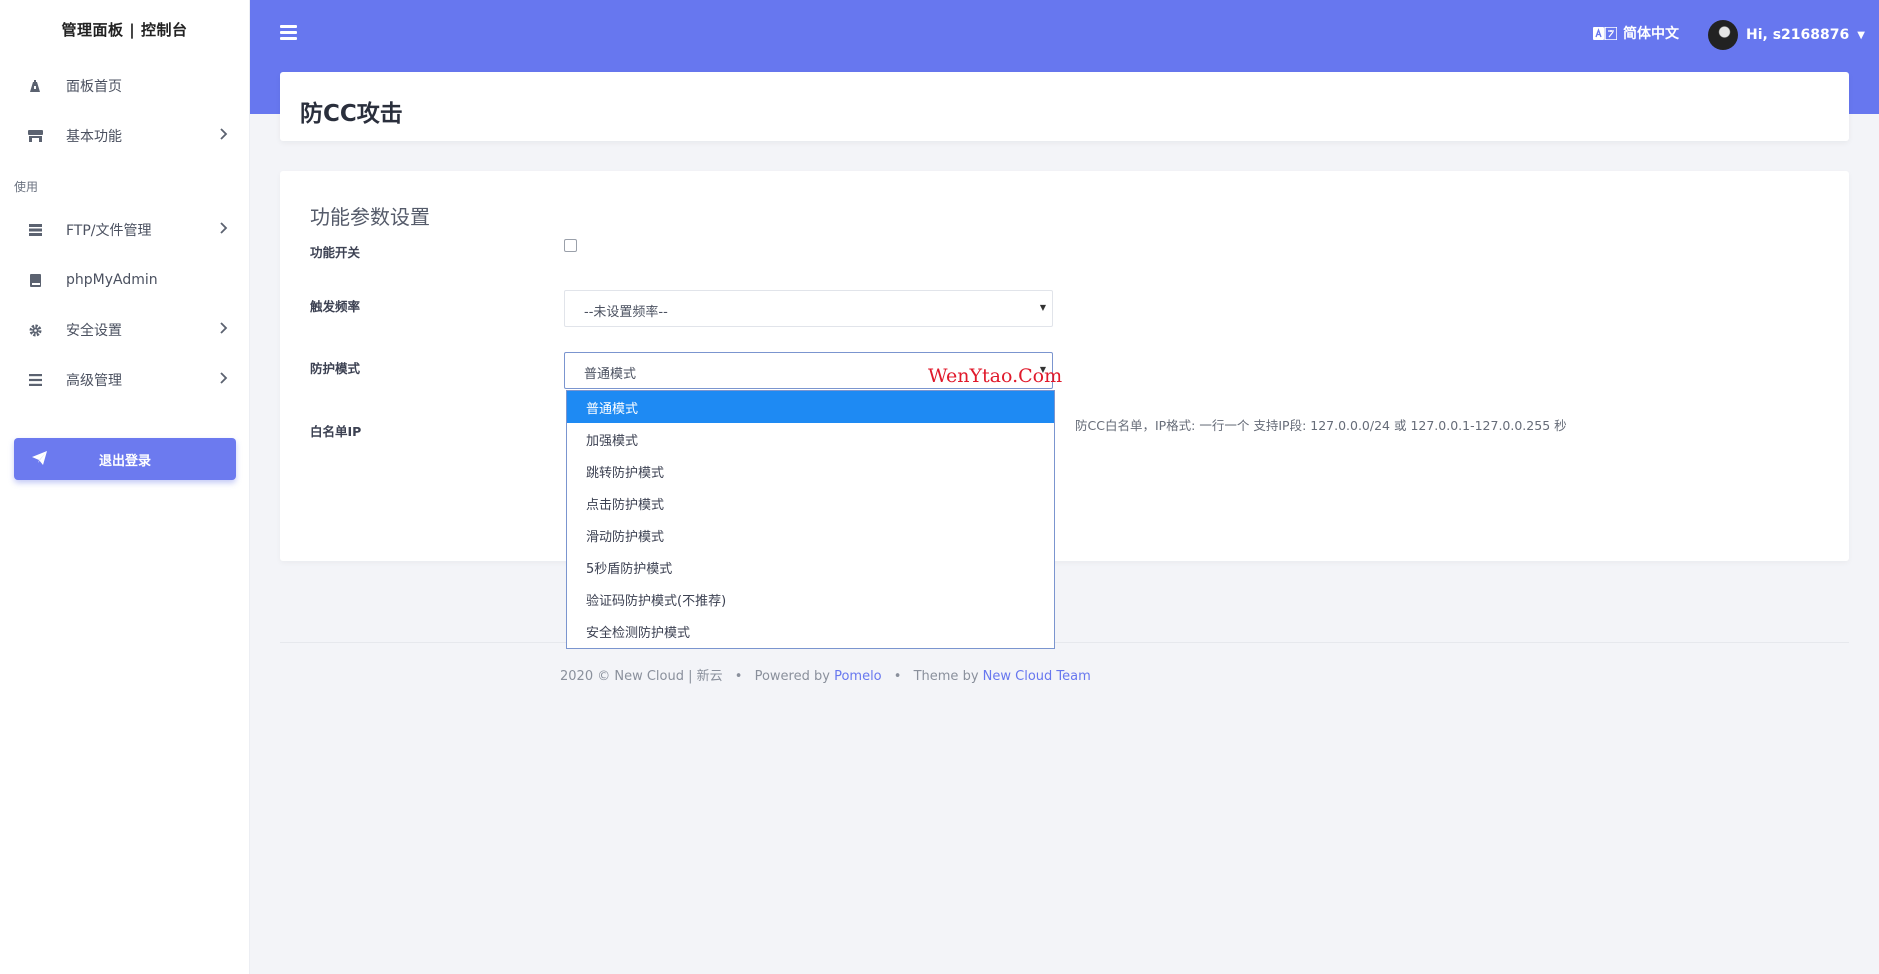 The height and width of the screenshot is (974, 1879). What do you see at coordinates (125, 136) in the screenshot?
I see `sidebar-item-basic: 基本功能` at bounding box center [125, 136].